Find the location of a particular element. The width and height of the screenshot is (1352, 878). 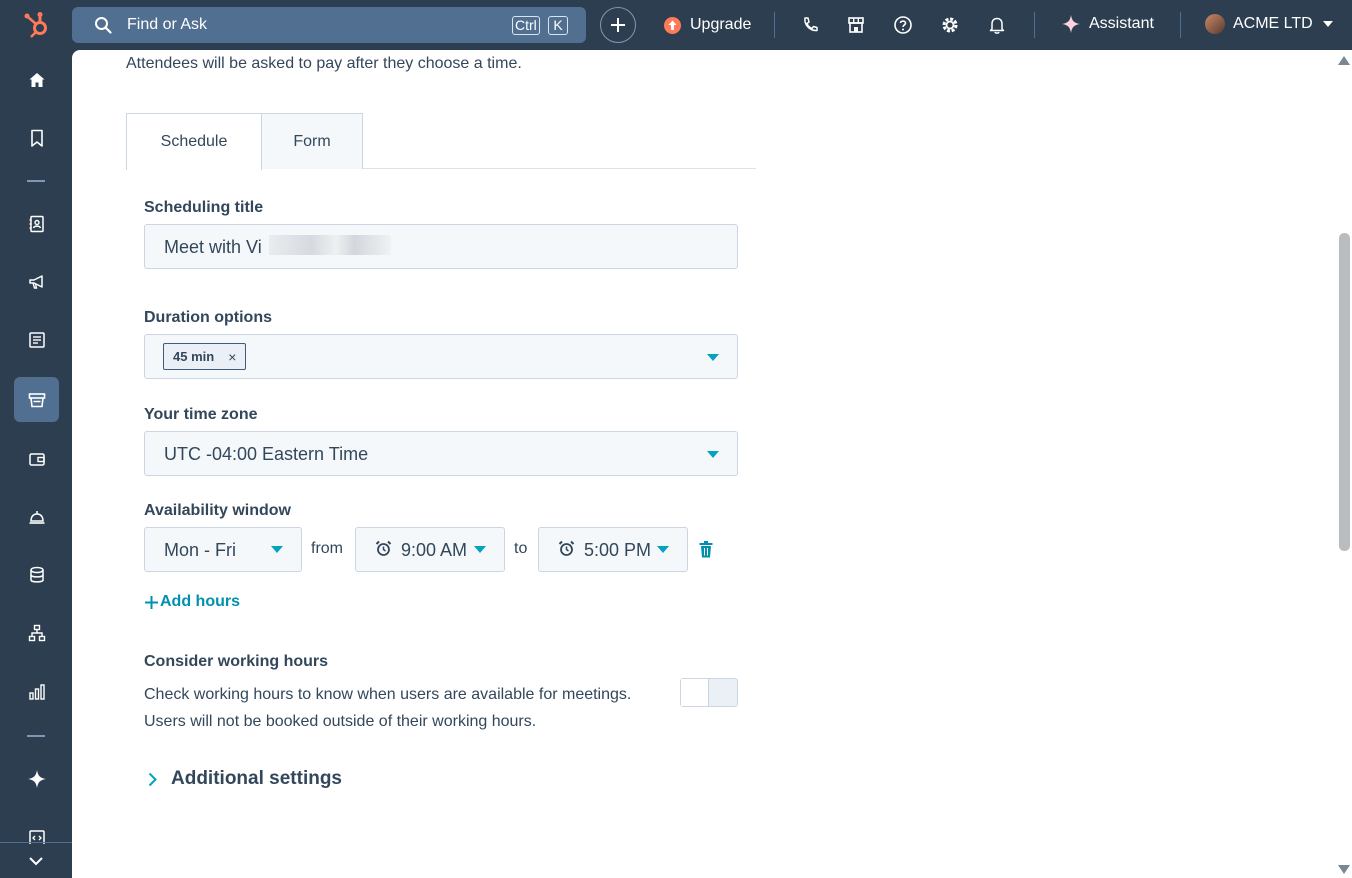

sidebar-item-sales is located at coordinates (36, 458).